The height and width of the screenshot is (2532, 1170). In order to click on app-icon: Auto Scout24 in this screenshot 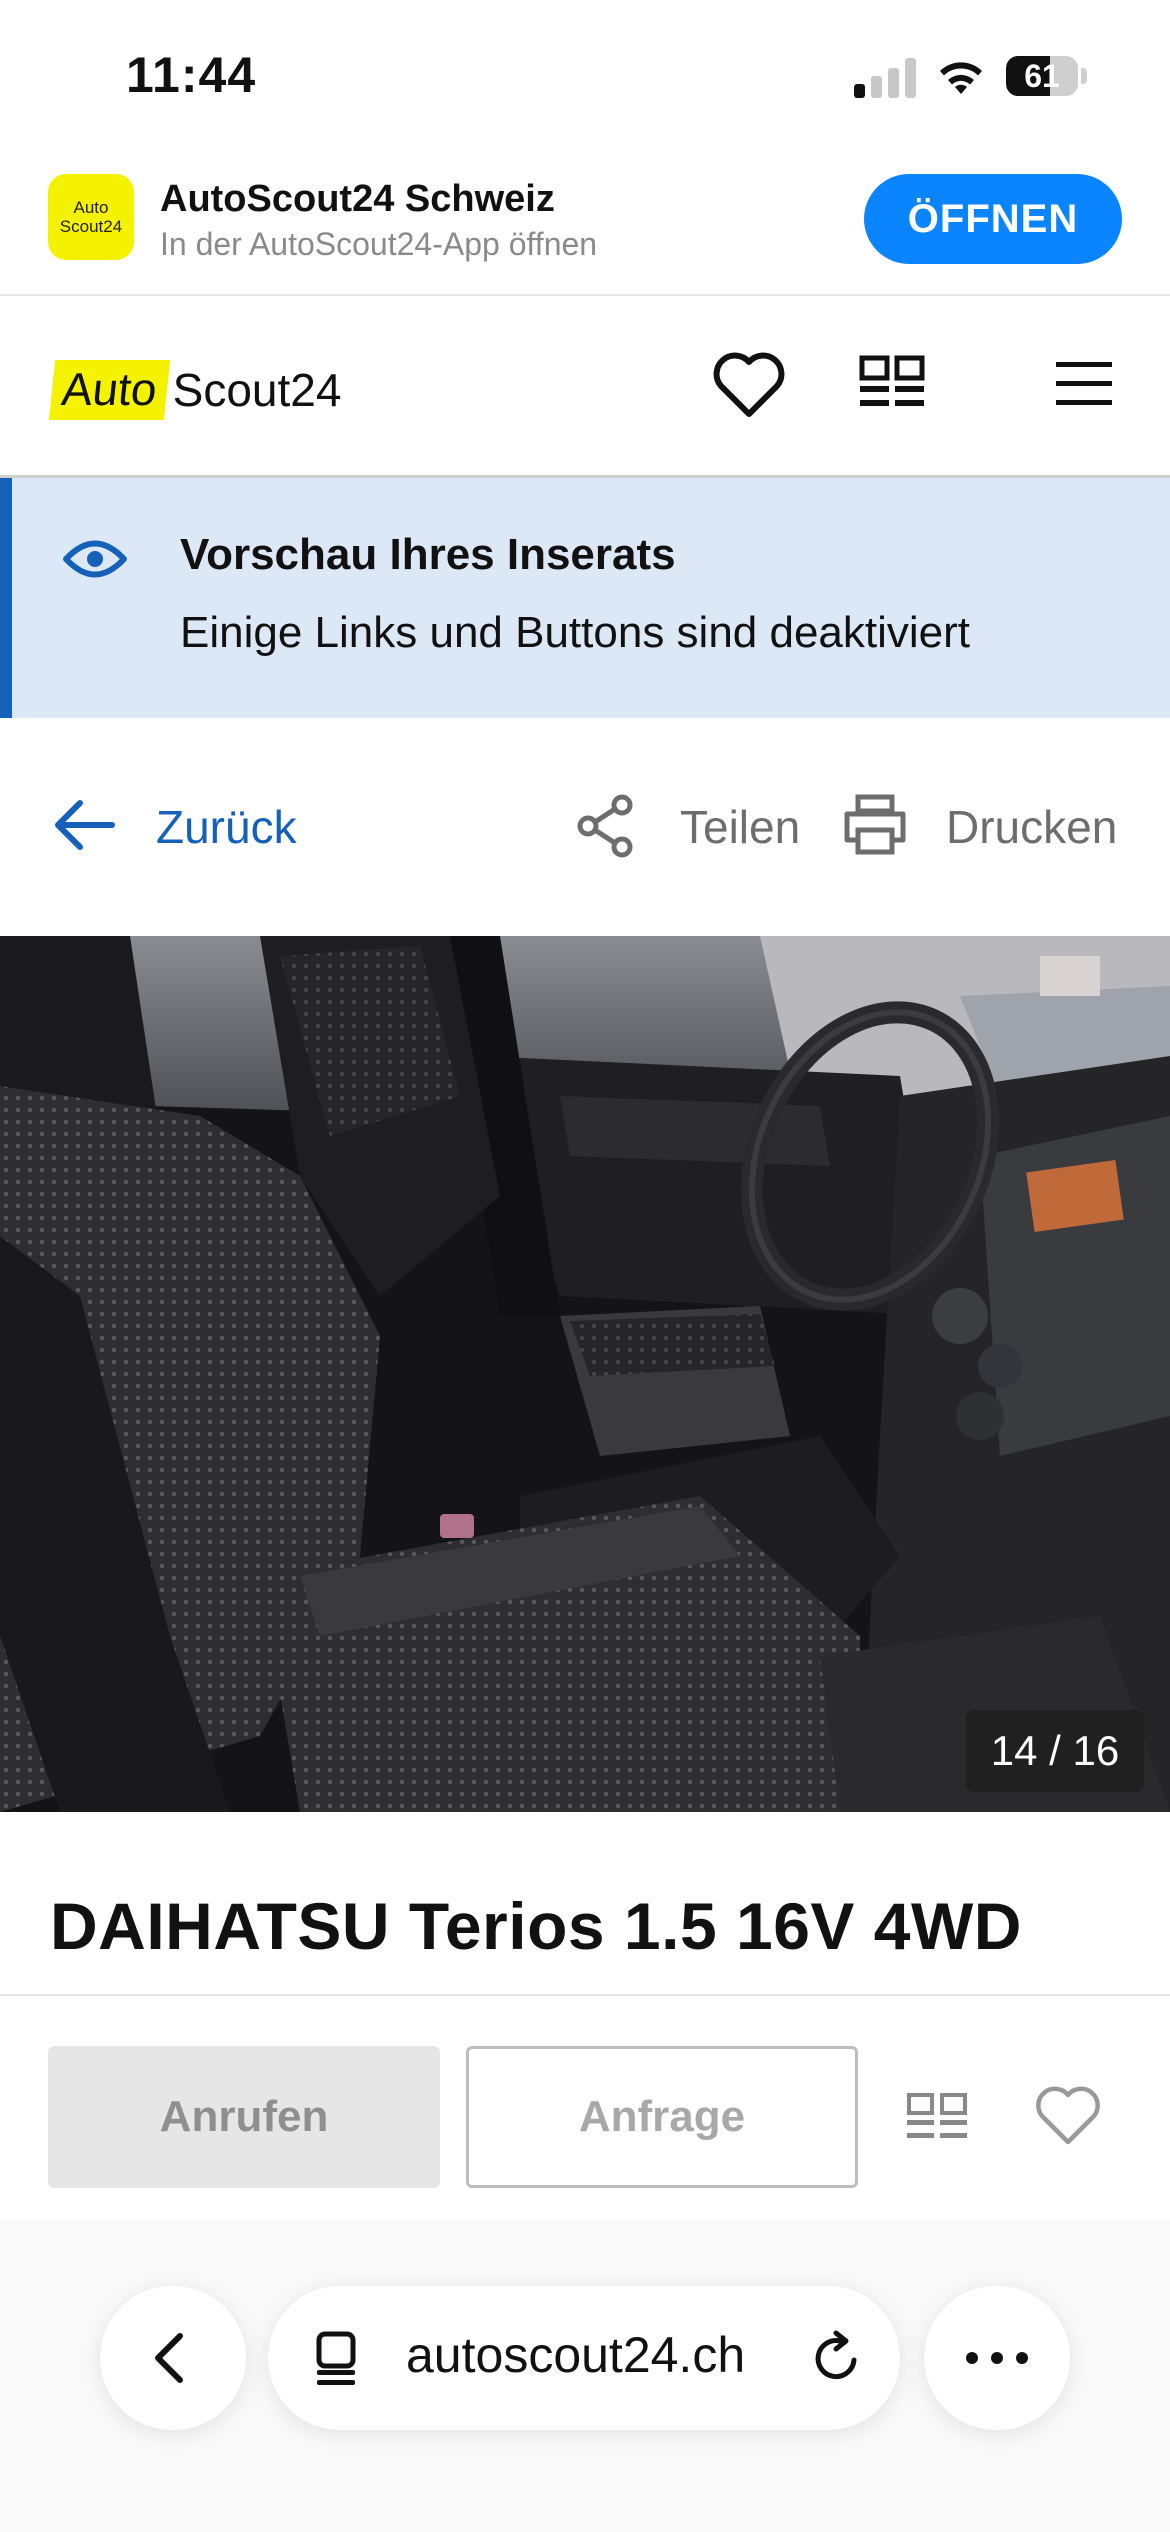, I will do `click(91, 217)`.